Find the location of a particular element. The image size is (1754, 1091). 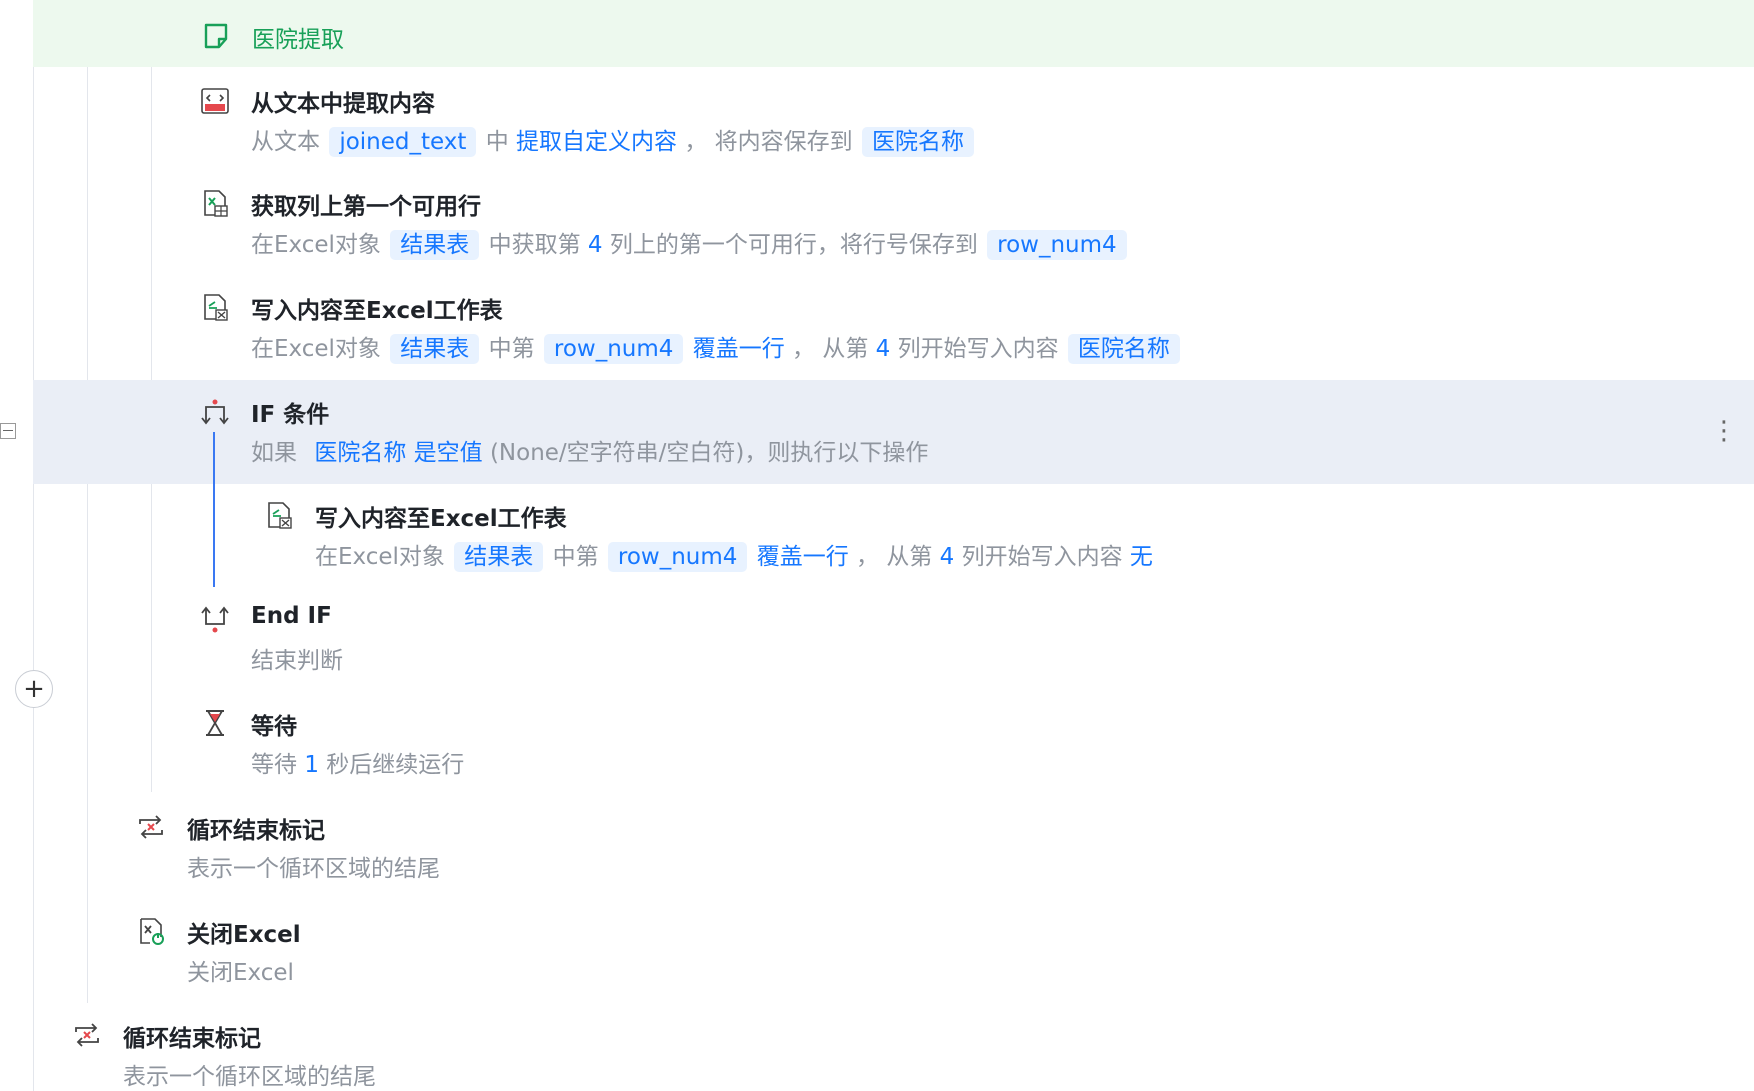

add-step-button: + is located at coordinates (34, 689).